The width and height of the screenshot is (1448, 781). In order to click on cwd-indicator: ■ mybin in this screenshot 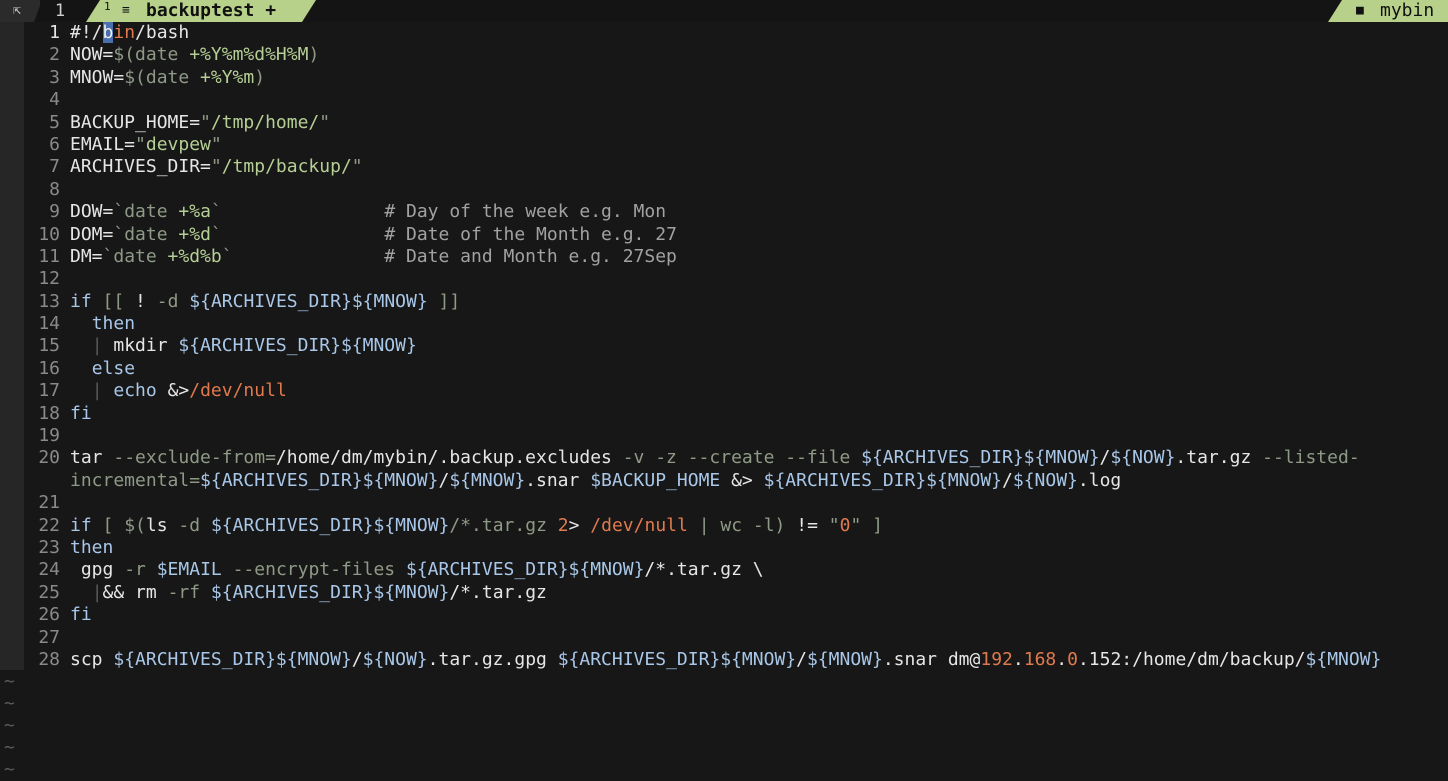, I will do `click(1388, 11)`.